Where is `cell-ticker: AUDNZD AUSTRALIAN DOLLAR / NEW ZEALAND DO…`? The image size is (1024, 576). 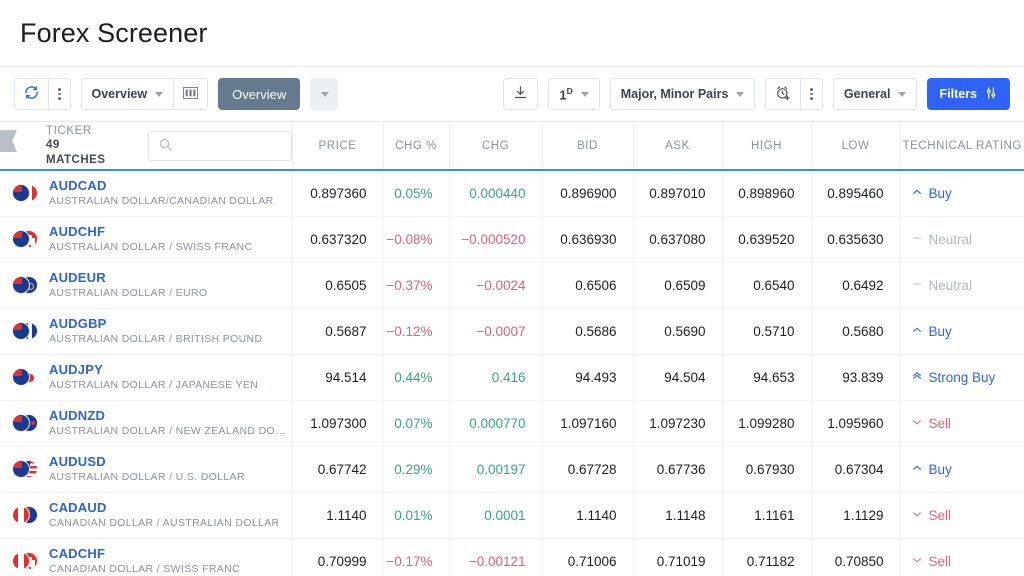 cell-ticker: AUDNZD AUSTRALIAN DOLLAR / NEW ZEALAND DO… is located at coordinates (146, 423).